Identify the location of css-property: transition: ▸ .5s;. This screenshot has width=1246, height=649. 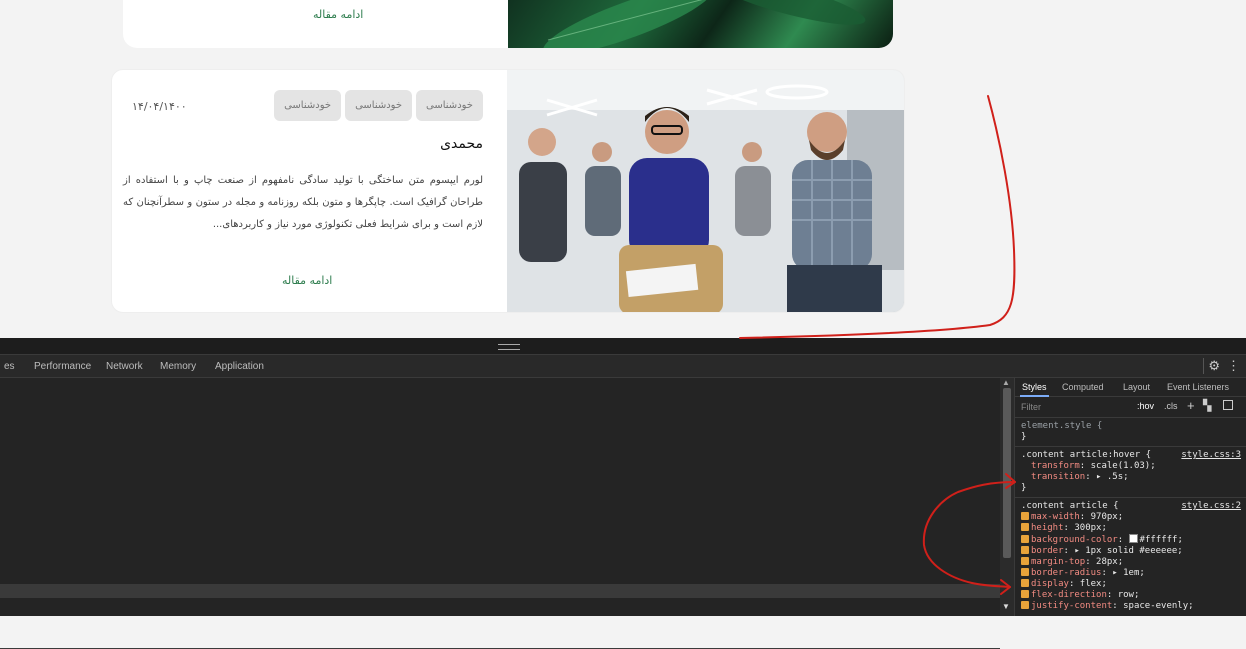
(1131, 477).